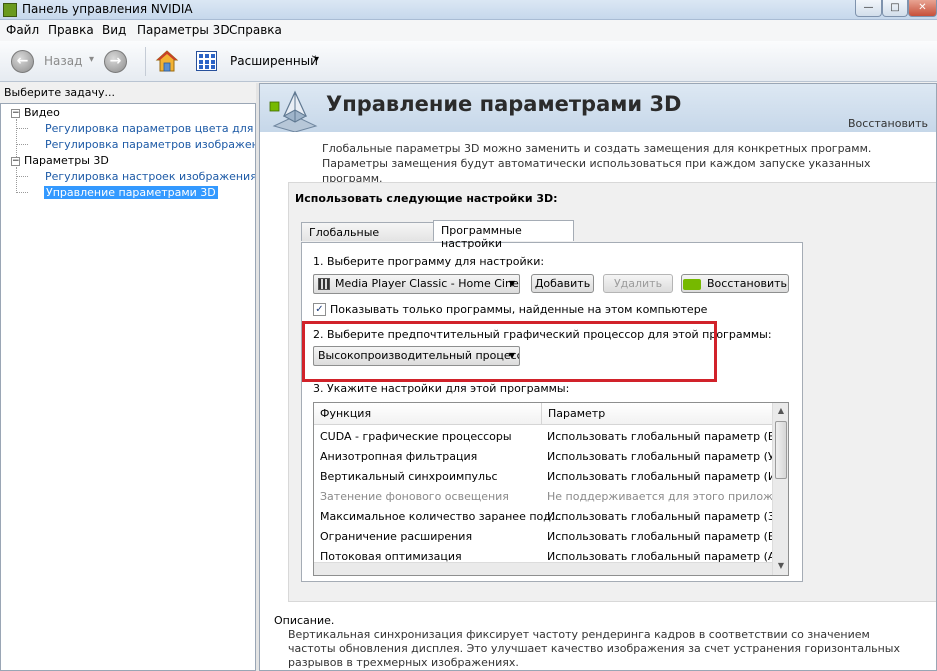  What do you see at coordinates (468, 61) in the screenshot?
I see `toolbar: ← Назад ▾ → Расширенный ▾` at bounding box center [468, 61].